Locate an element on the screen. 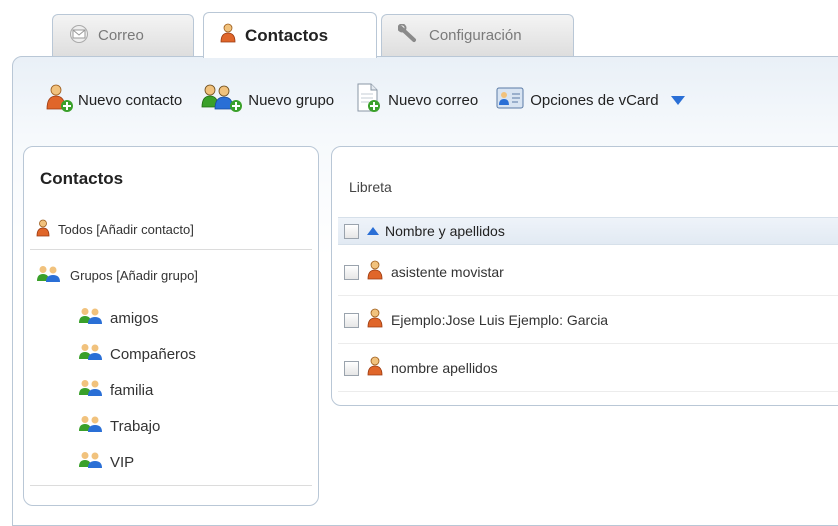 This screenshot has width=838, height=526. tab-label: Configuración is located at coordinates (475, 35).